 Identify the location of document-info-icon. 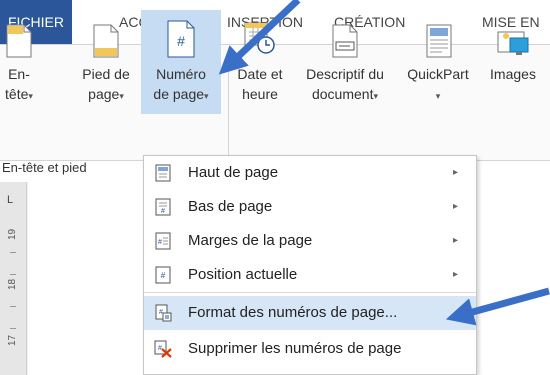
(345, 41).